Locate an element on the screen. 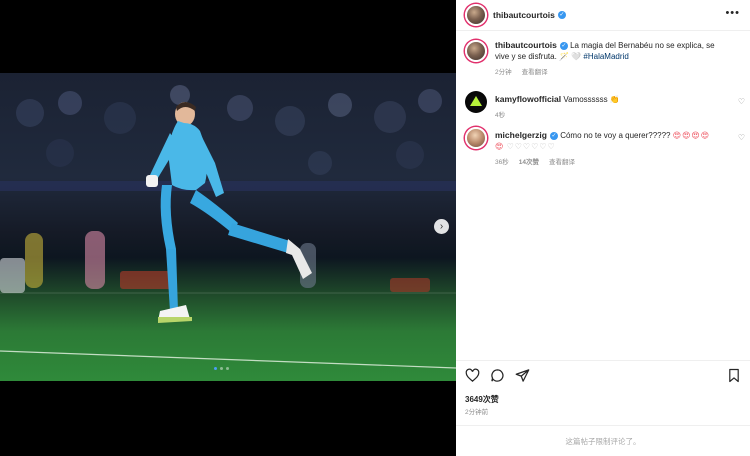 The height and width of the screenshot is (456, 750). heart-icon is located at coordinates (472, 375).